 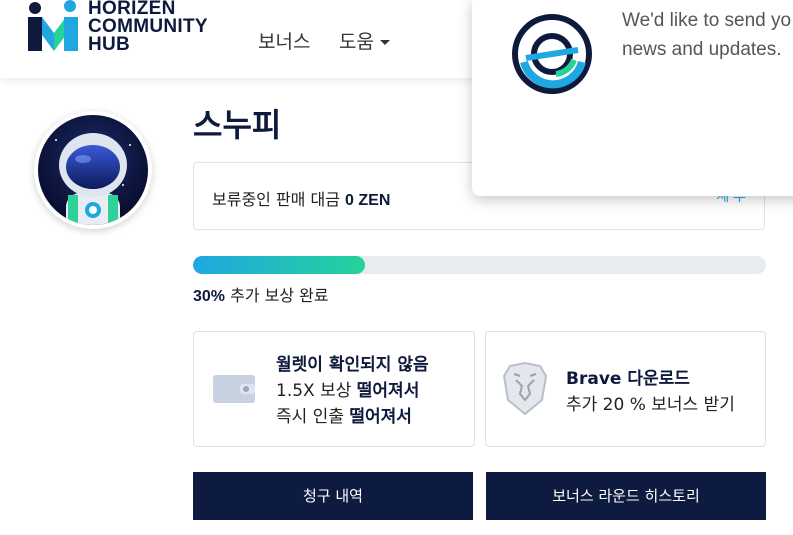 What do you see at coordinates (237, 125) in the screenshot?
I see `profile-username: 스누피` at bounding box center [237, 125].